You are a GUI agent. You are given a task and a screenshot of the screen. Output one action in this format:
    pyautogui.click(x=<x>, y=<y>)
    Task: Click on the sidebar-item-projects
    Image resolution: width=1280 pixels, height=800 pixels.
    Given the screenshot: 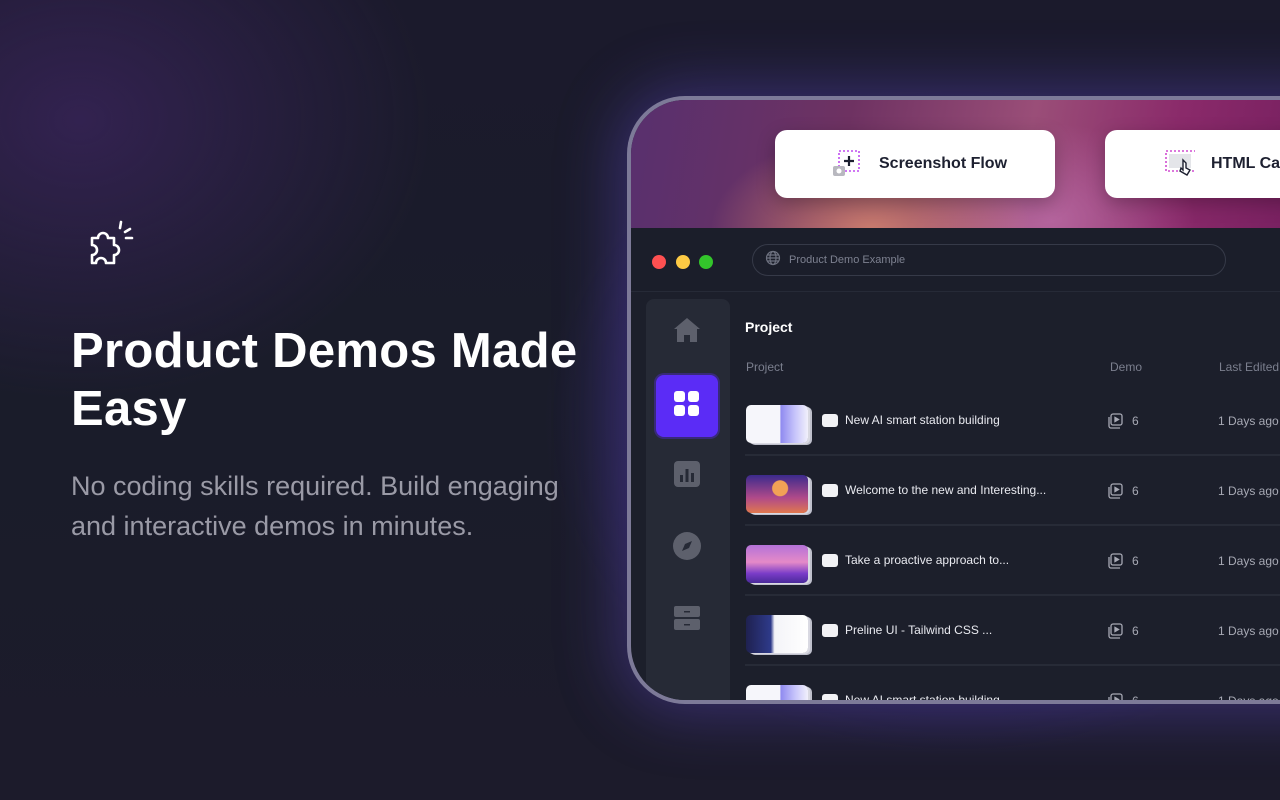 What is the action you would take?
    pyautogui.click(x=687, y=406)
    